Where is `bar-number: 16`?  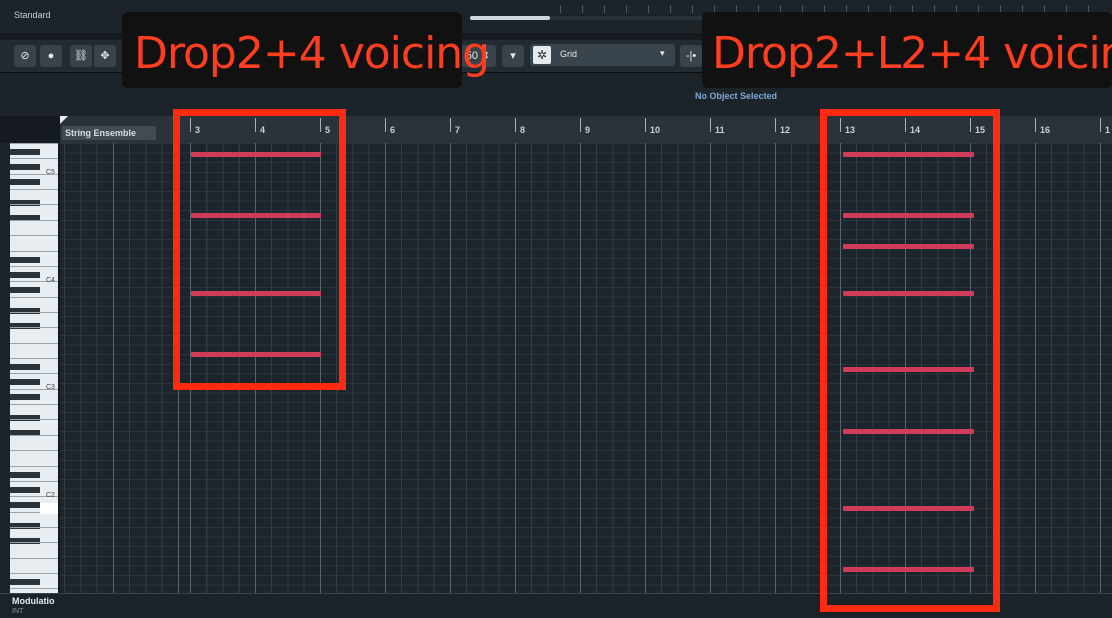 bar-number: 16 is located at coordinates (1045, 130).